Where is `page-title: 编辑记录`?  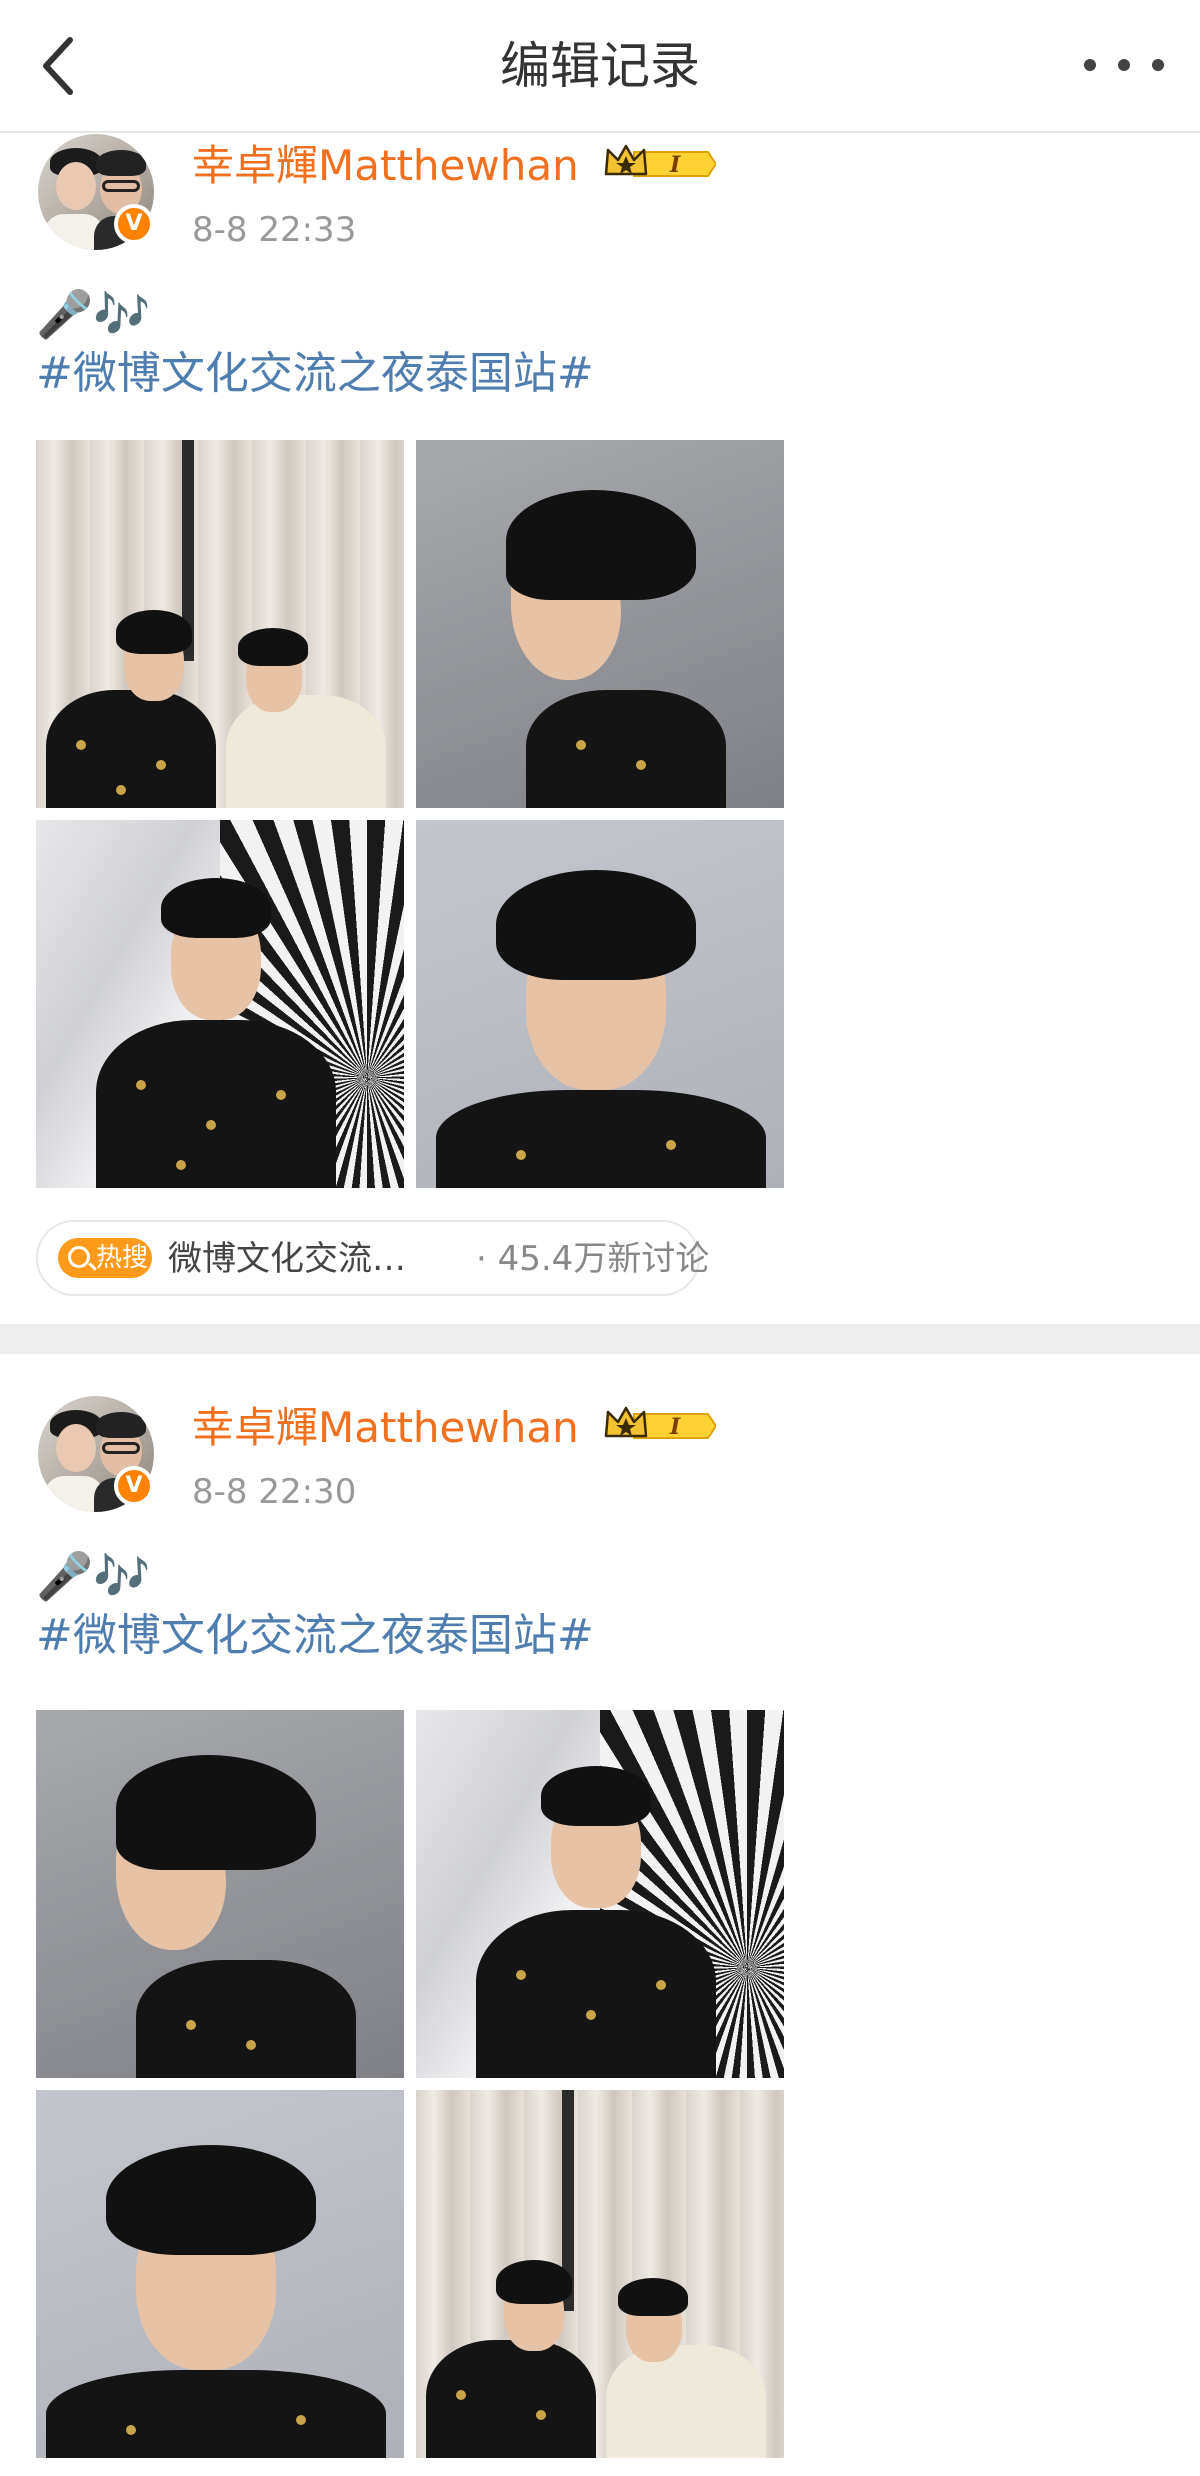 page-title: 编辑记录 is located at coordinates (600, 66).